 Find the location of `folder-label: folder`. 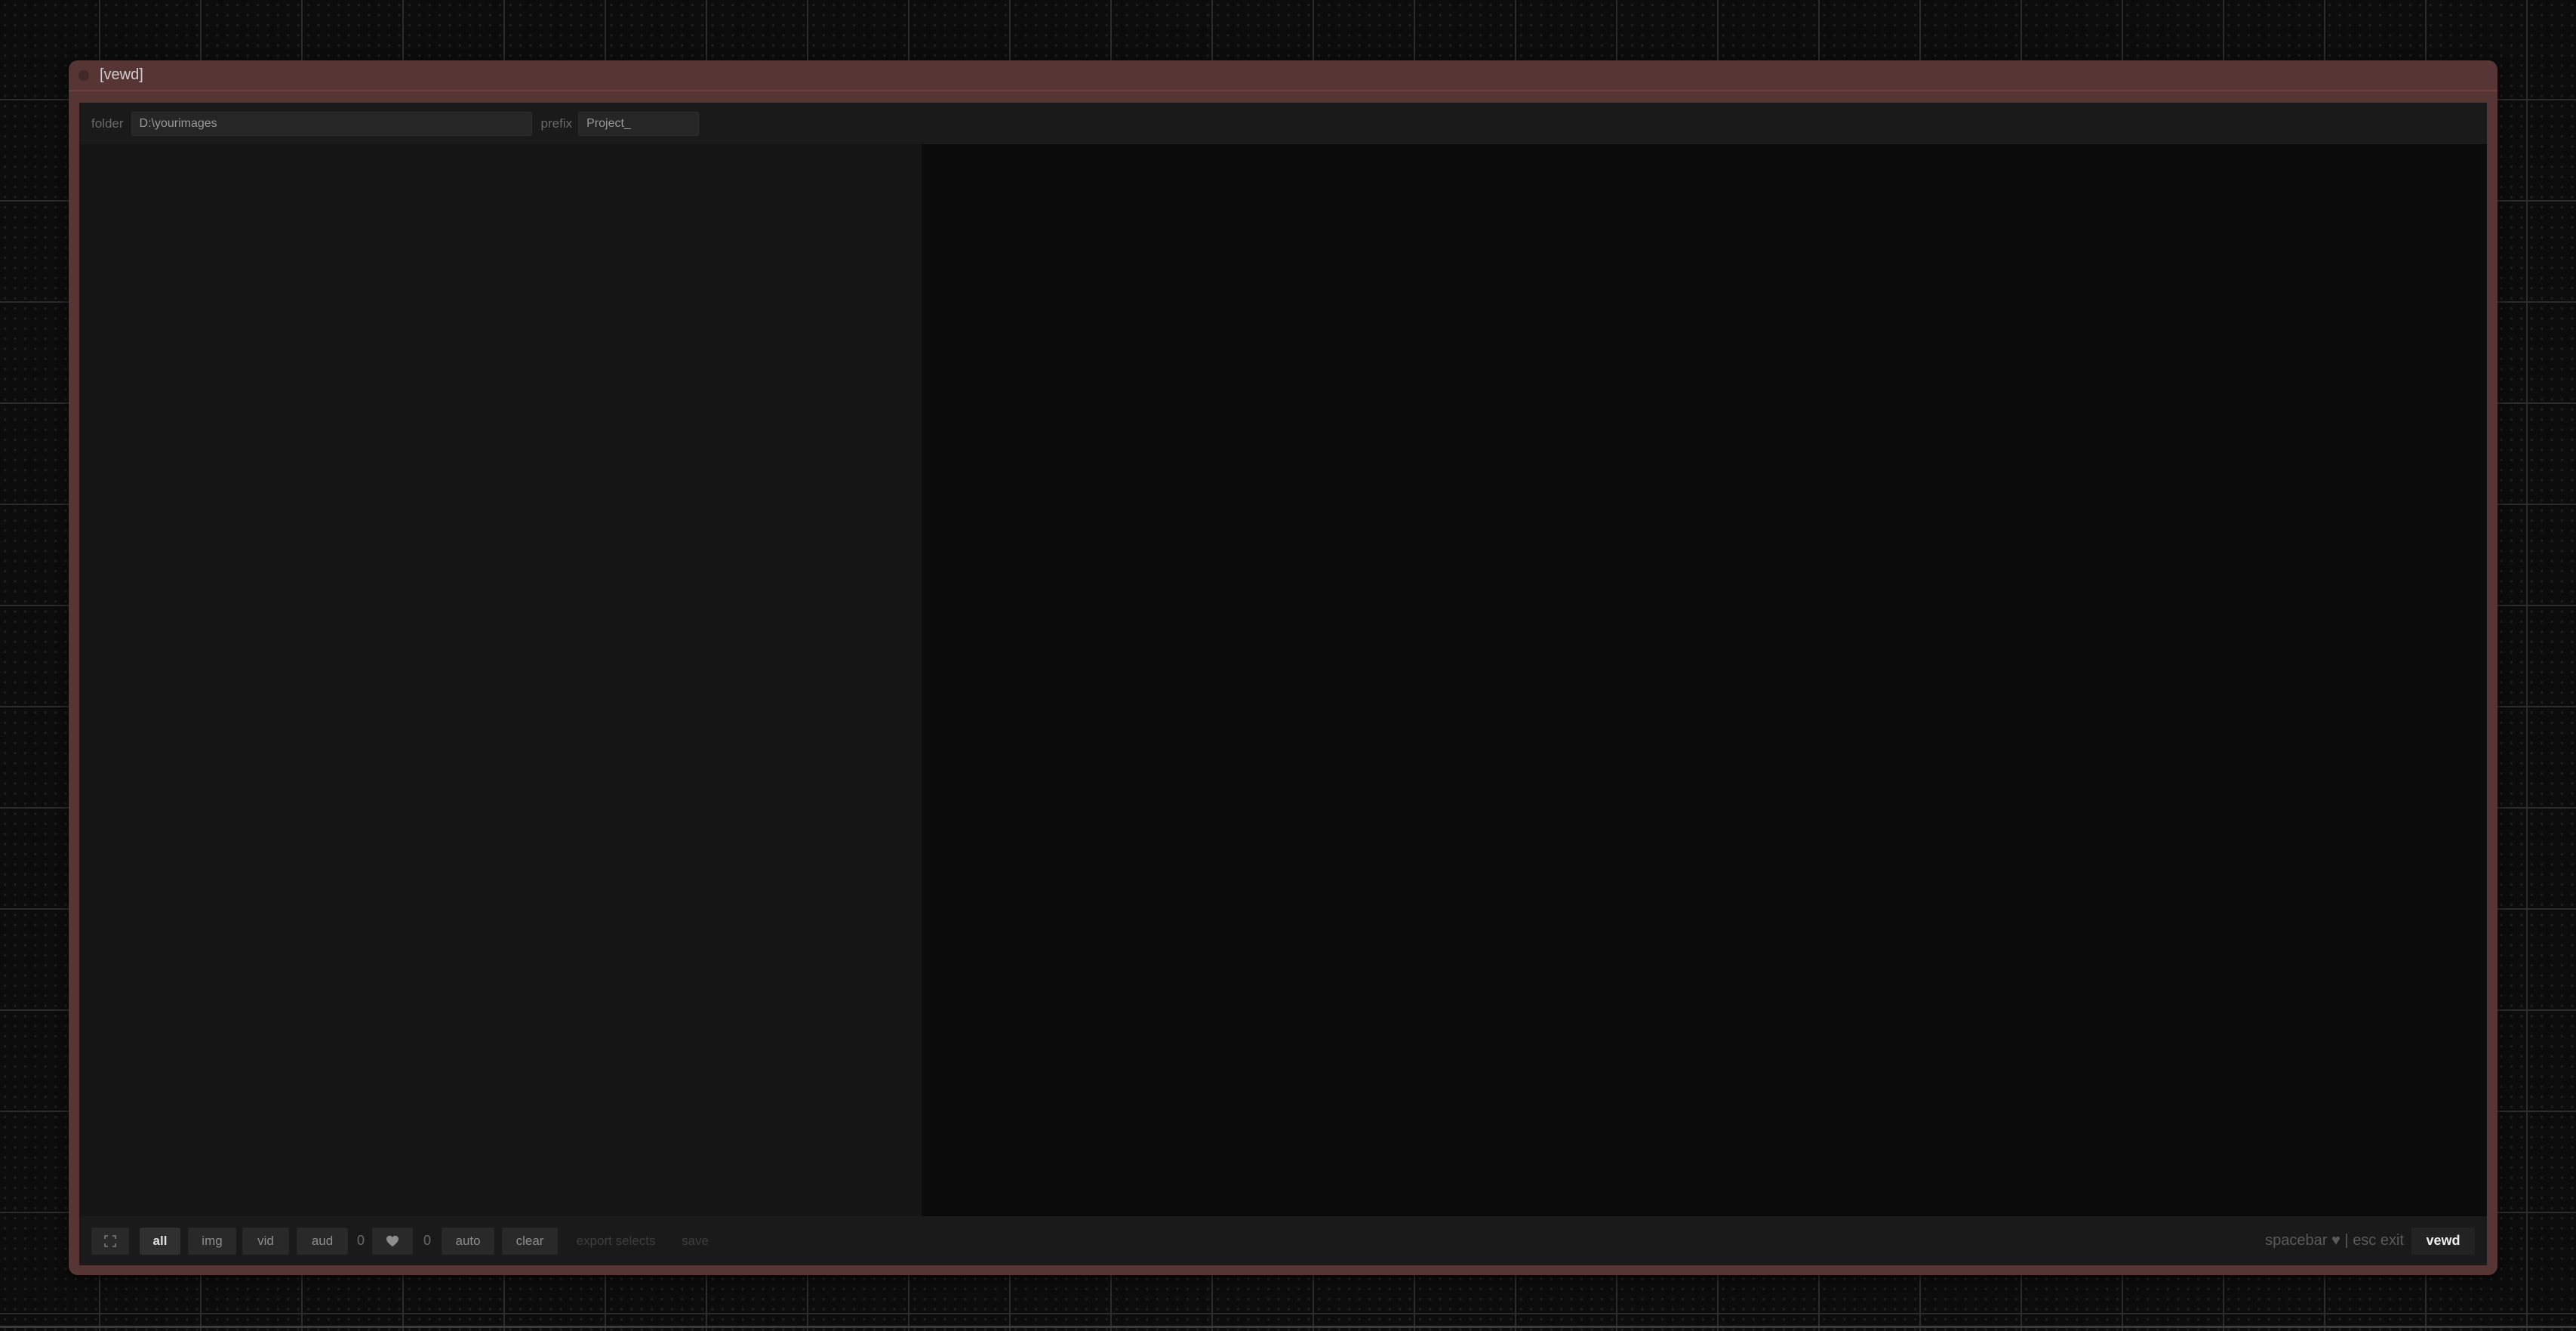

folder-label: folder is located at coordinates (107, 123).